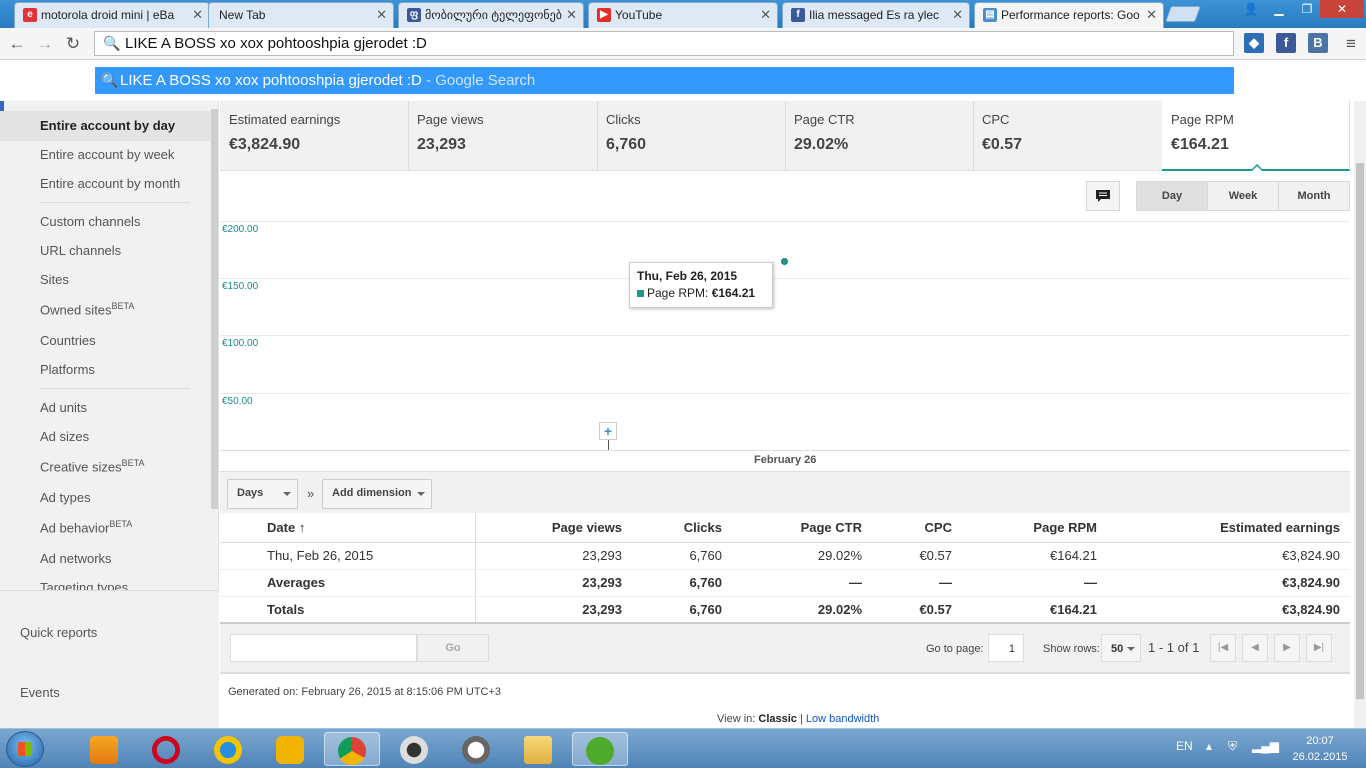 This screenshot has height=768, width=1366. I want to click on tab-youtube: ▶ YouTube ✕, so click(683, 15).